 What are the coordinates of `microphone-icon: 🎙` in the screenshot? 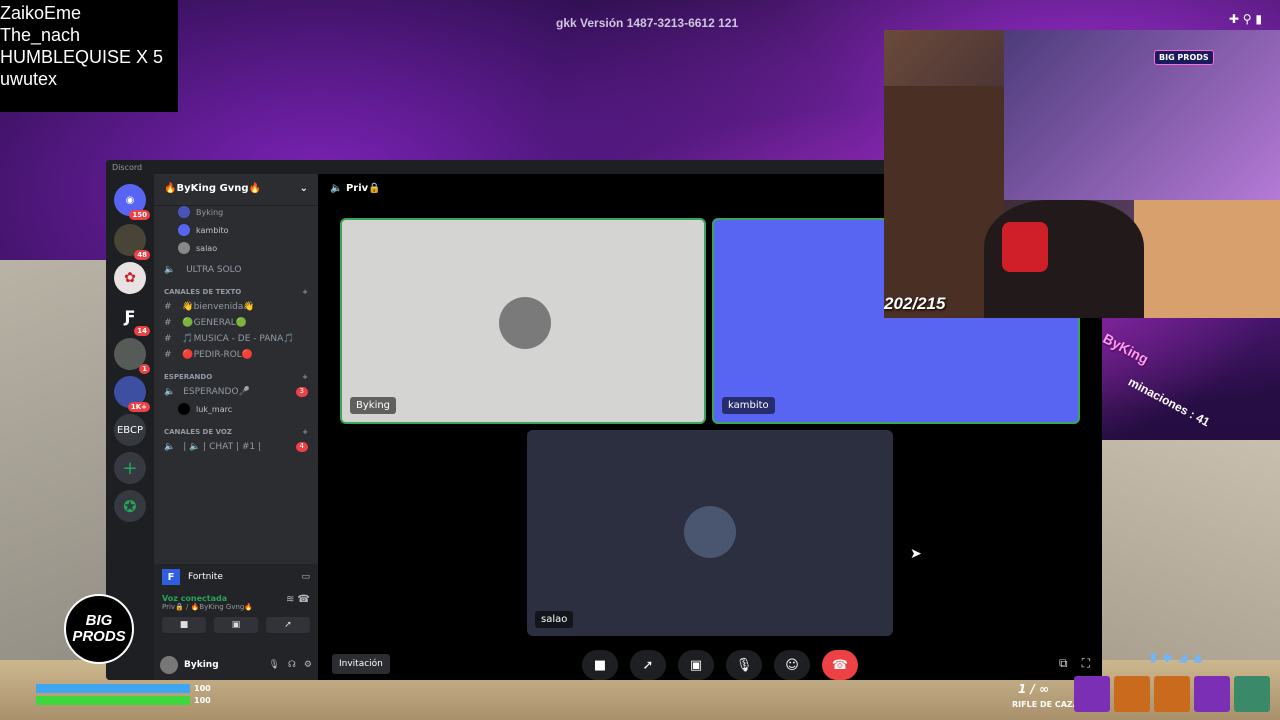 It's located at (273, 665).